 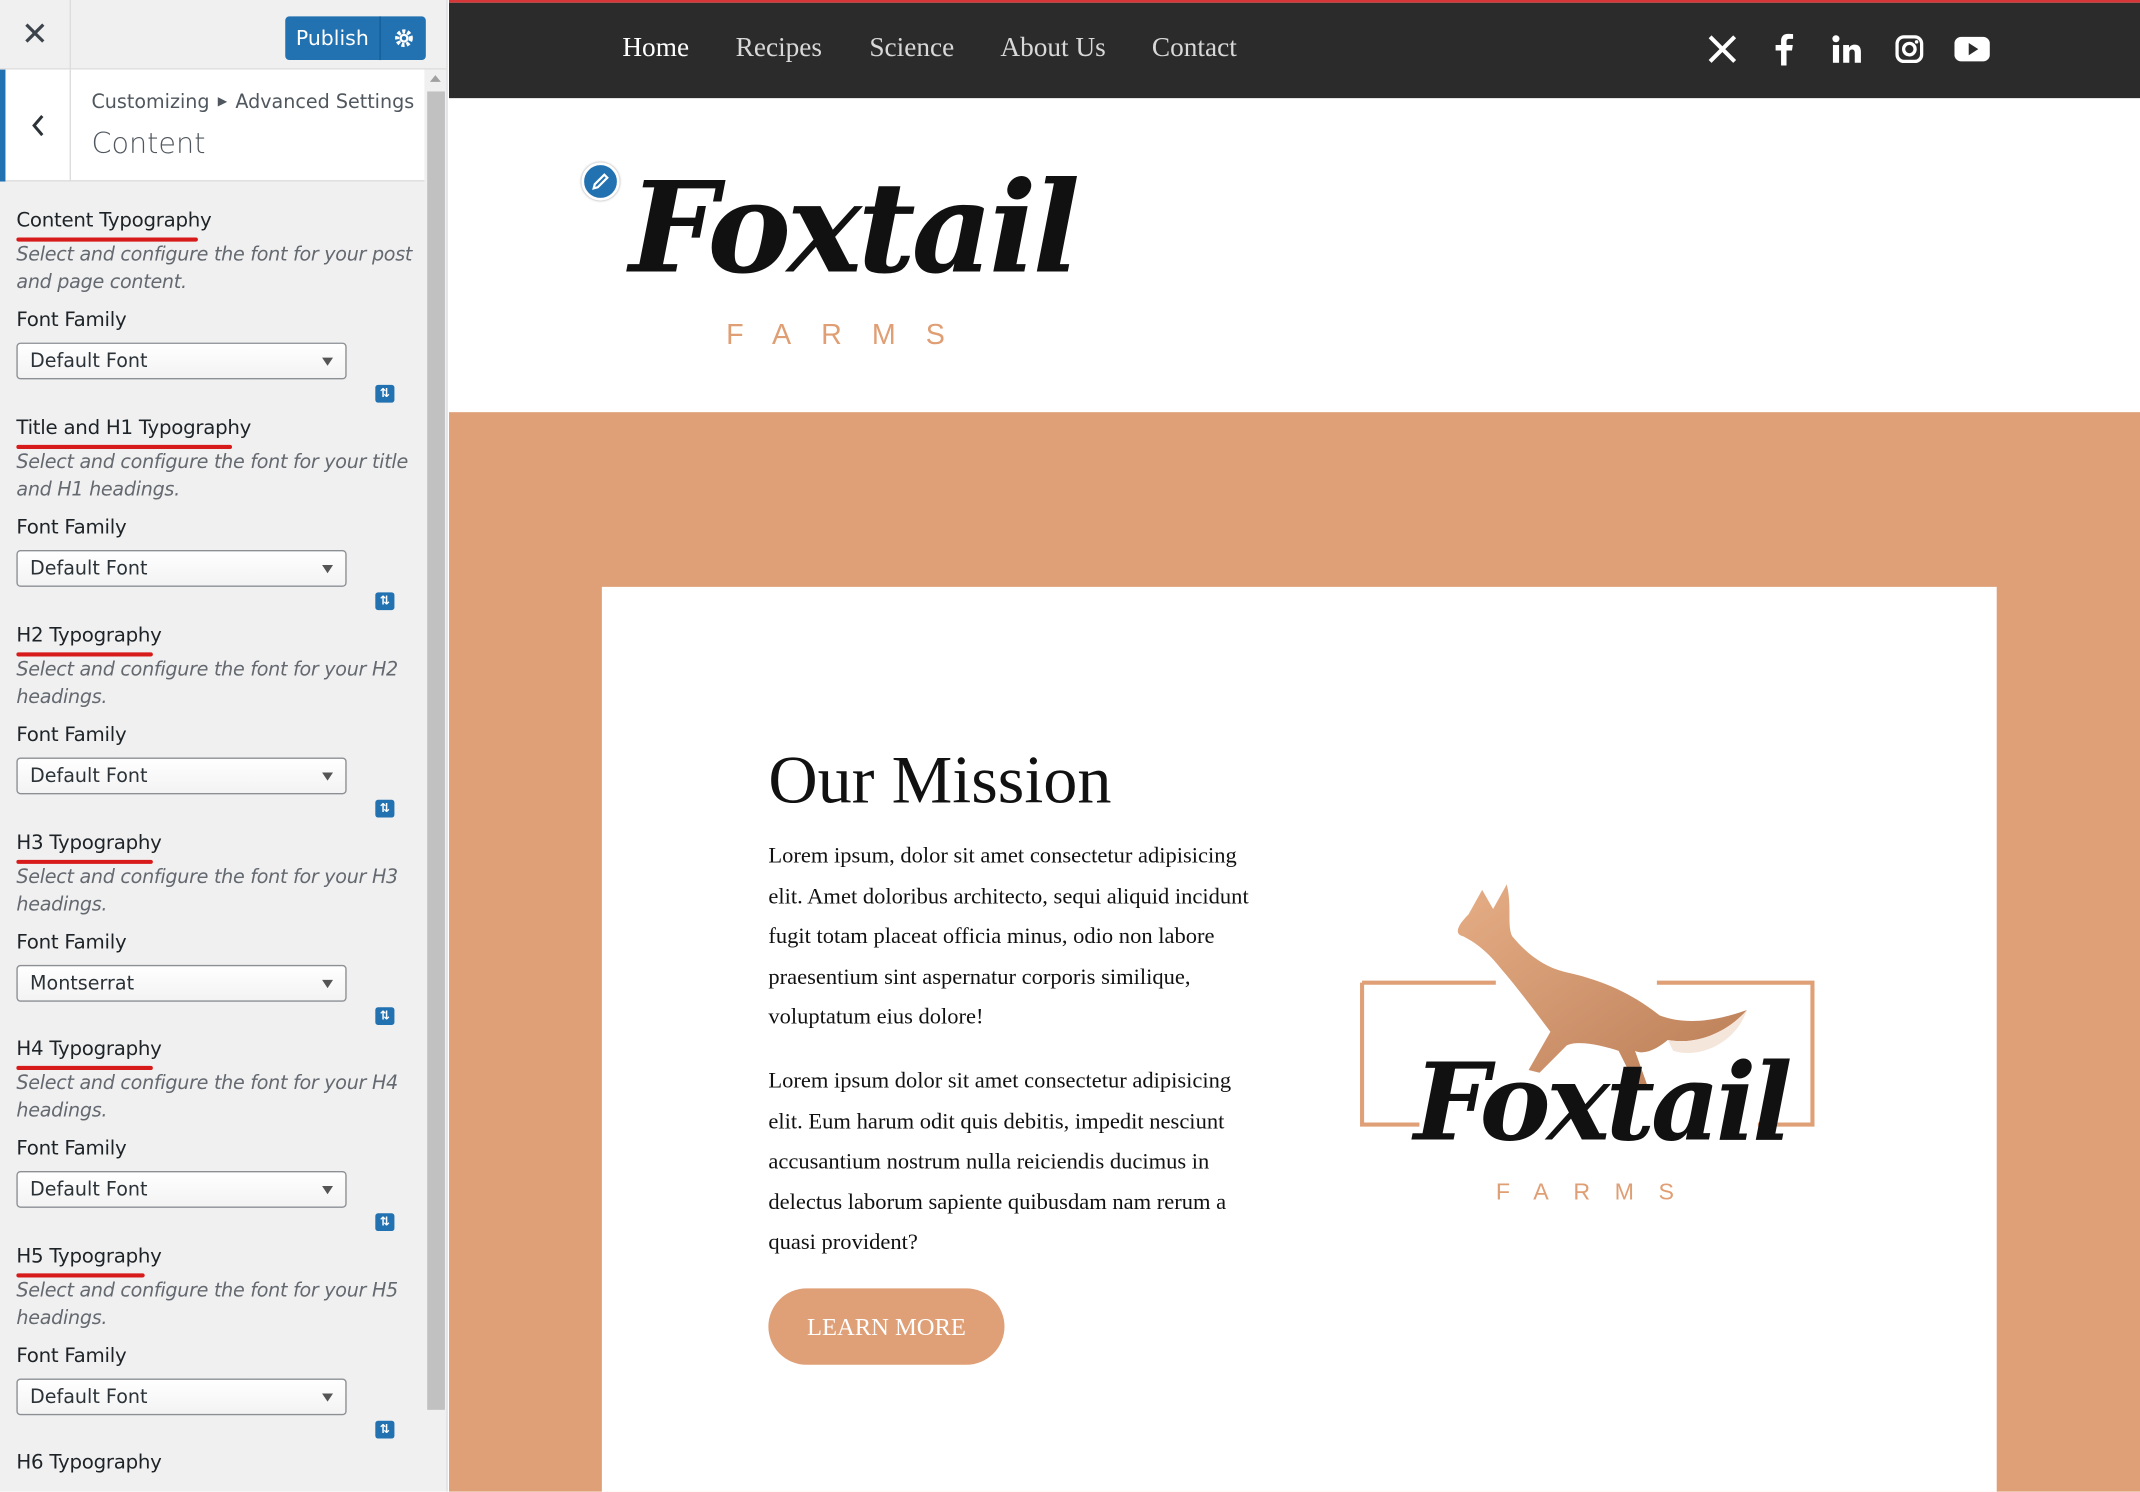 What do you see at coordinates (133, 434) in the screenshot?
I see `control-title: Title and H1 Typography` at bounding box center [133, 434].